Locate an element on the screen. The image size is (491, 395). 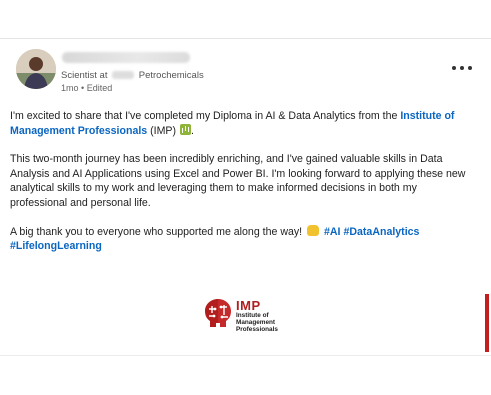
hashtag-dataanalytics: #DataAnalytics is located at coordinates (381, 232).